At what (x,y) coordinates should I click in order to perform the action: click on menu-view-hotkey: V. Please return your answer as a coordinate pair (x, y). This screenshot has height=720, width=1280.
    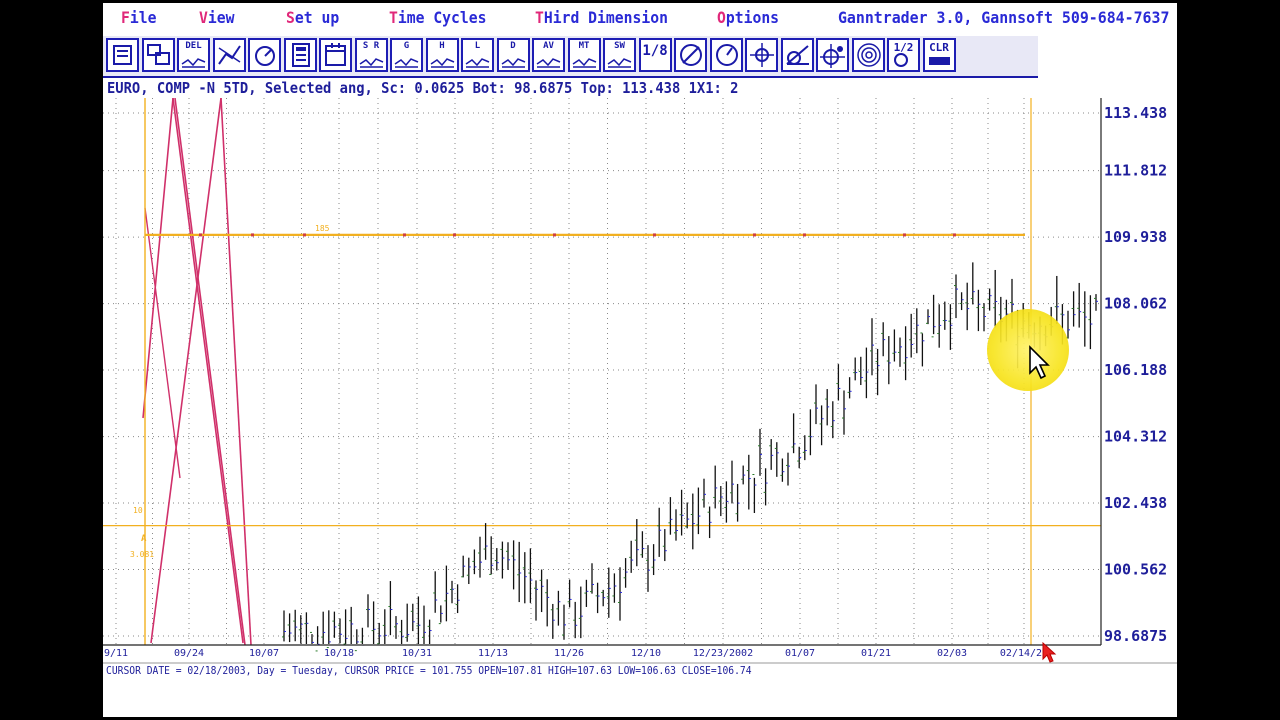
    Looking at the image, I should click on (203, 17).